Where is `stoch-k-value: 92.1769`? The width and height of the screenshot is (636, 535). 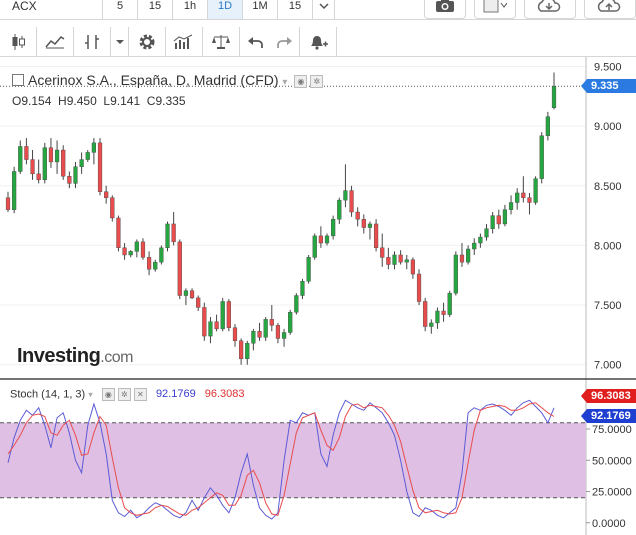
stoch-k-value: 92.1769 is located at coordinates (175, 394).